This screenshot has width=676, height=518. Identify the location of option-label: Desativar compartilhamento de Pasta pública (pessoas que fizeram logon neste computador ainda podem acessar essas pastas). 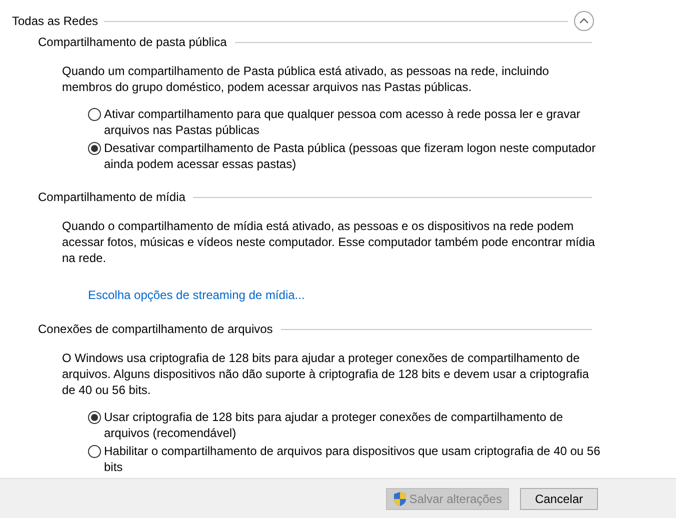
(354, 156).